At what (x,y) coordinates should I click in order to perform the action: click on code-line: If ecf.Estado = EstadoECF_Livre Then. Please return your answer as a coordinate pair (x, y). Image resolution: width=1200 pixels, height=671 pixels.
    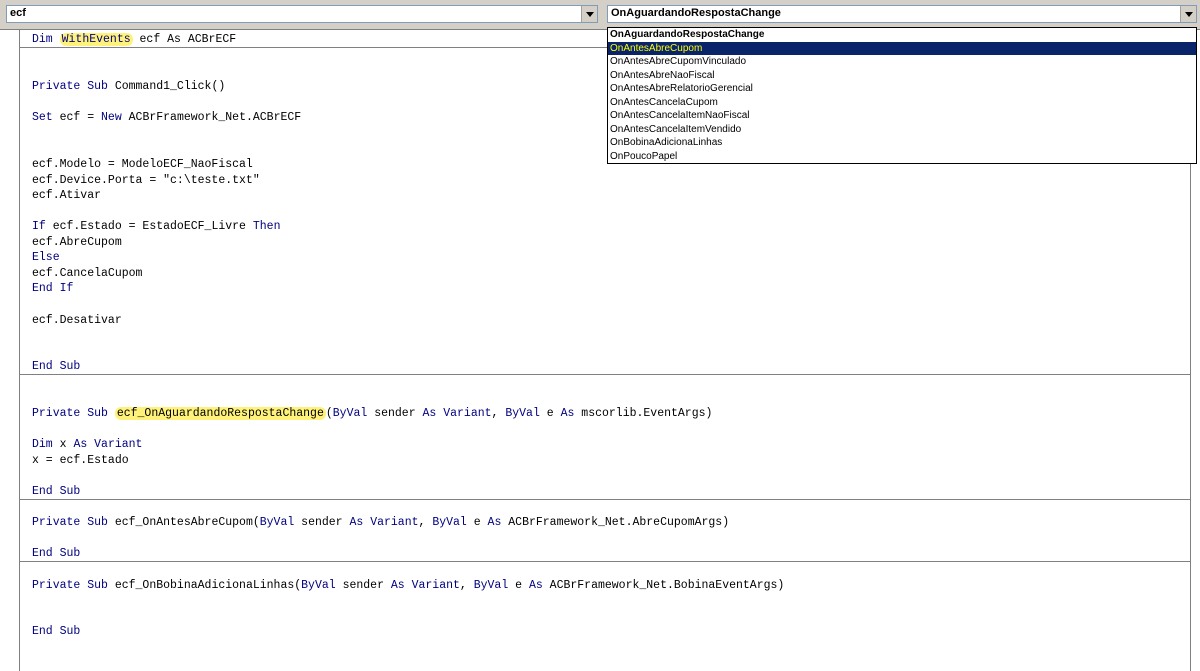
    Looking at the image, I should click on (156, 226).